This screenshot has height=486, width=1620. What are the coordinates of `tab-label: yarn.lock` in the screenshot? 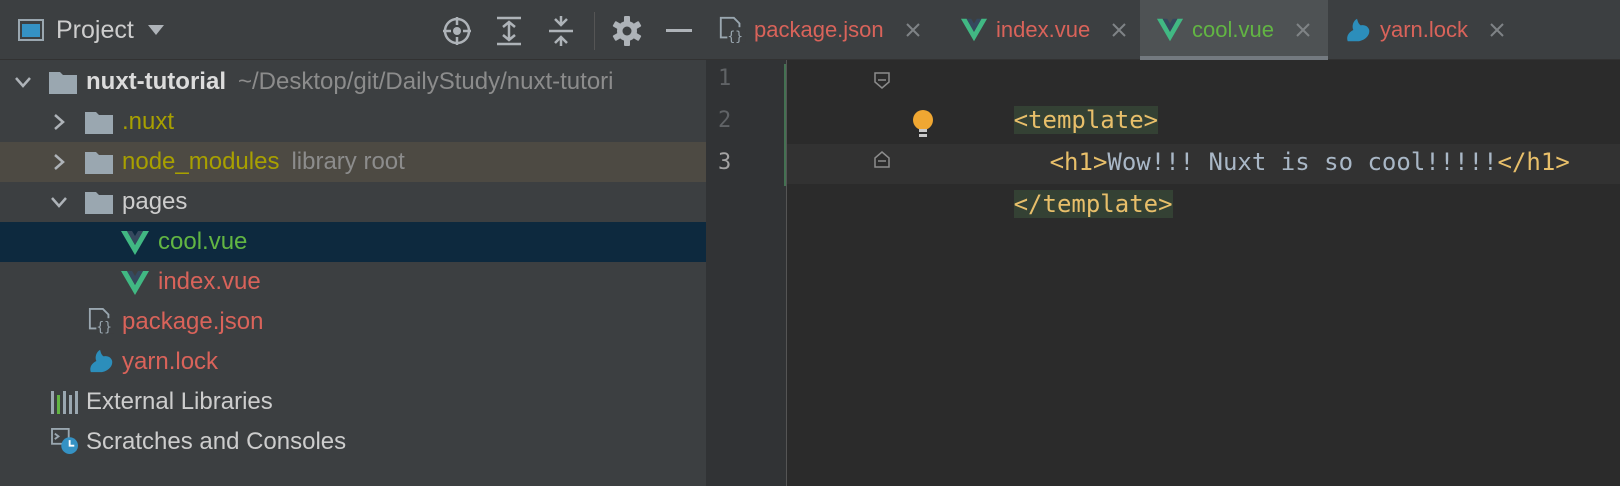 It's located at (1424, 29).